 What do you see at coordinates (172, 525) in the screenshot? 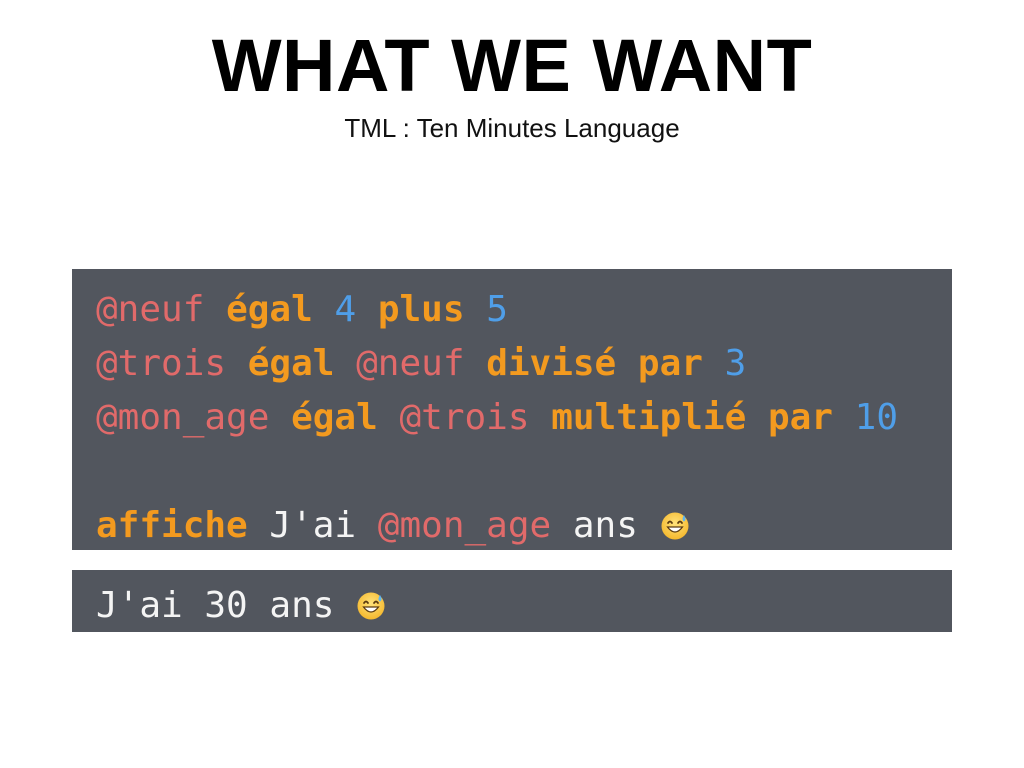
I see `code-keyword: affiche` at bounding box center [172, 525].